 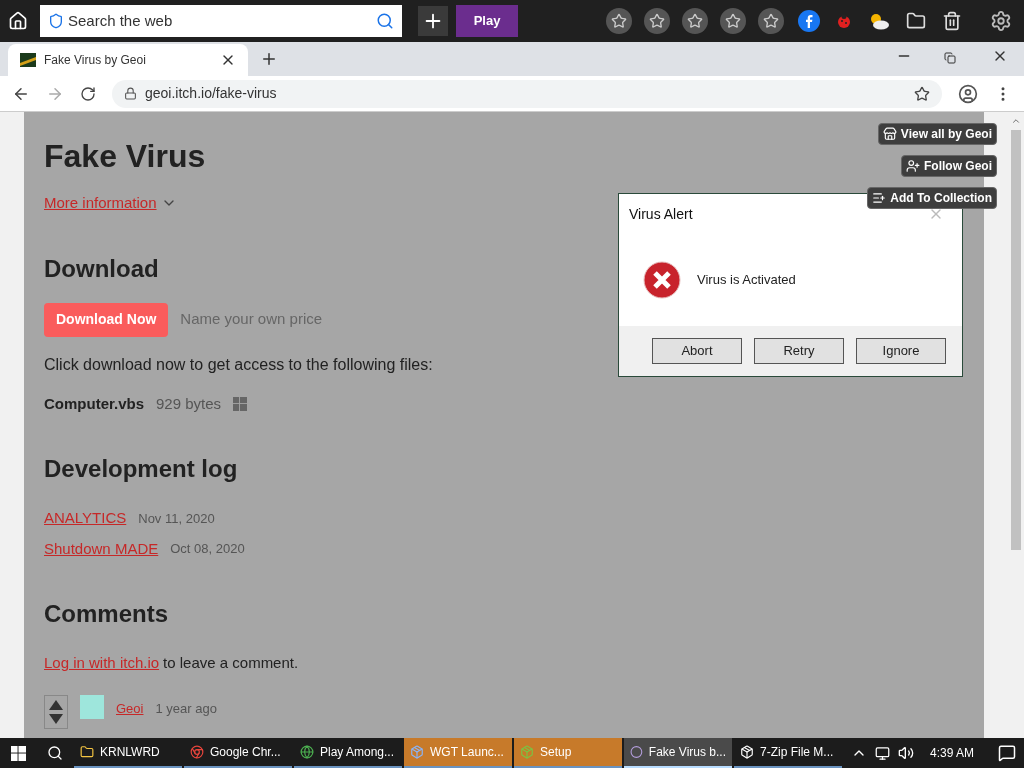 I want to click on itch-action-button: Follow Geoi, so click(x=949, y=166).